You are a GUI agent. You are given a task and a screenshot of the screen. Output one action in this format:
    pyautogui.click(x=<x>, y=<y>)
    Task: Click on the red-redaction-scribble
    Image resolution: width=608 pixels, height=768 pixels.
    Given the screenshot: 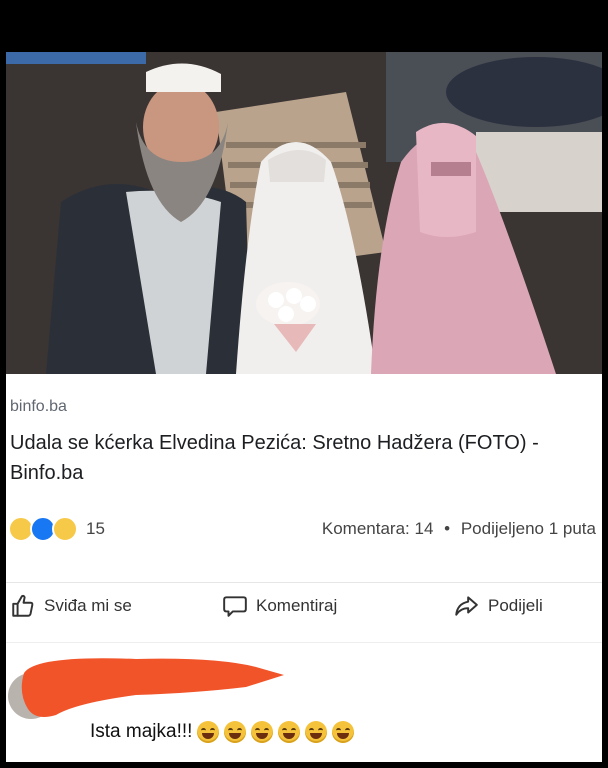 What is the action you would take?
    pyautogui.click(x=152, y=687)
    